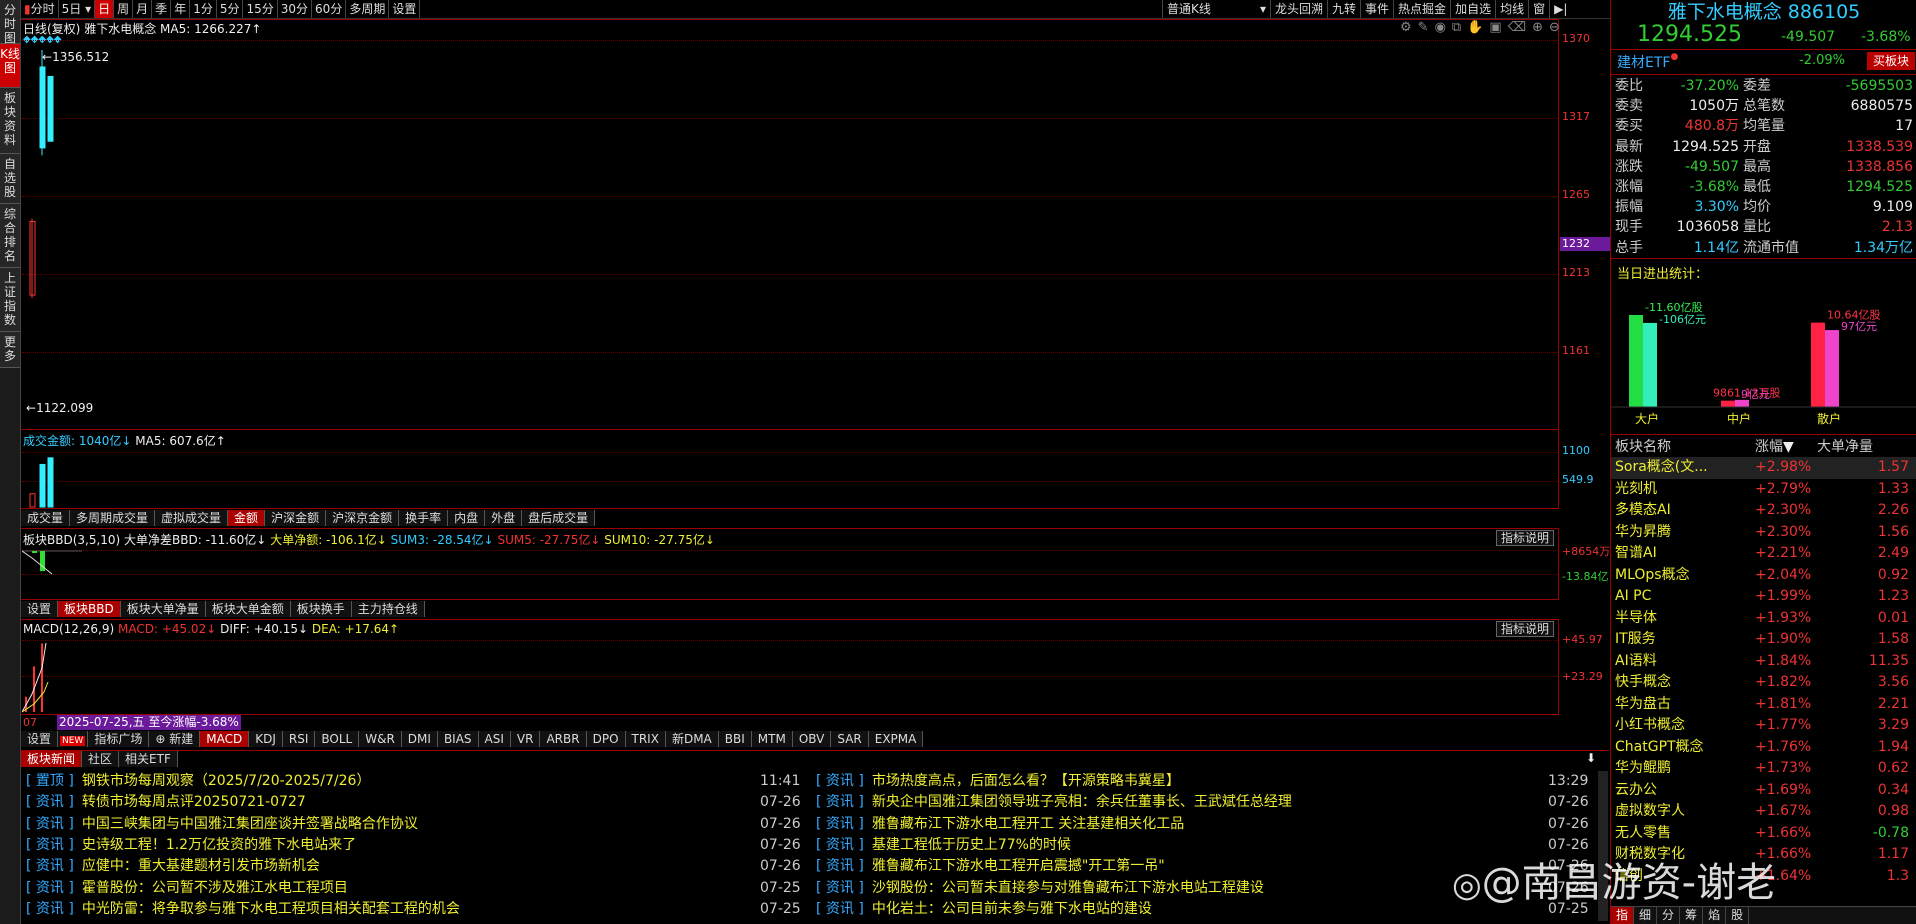 The height and width of the screenshot is (924, 1916). Describe the element at coordinates (1459, 27) in the screenshot. I see `copy-icon: ⧉` at that location.